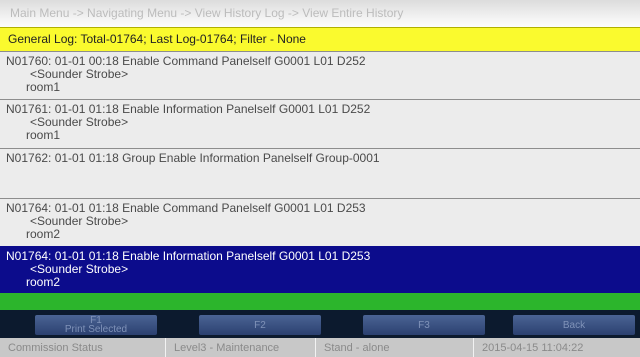 The width and height of the screenshot is (640, 357). I want to click on f2-button: F2, so click(260, 325).